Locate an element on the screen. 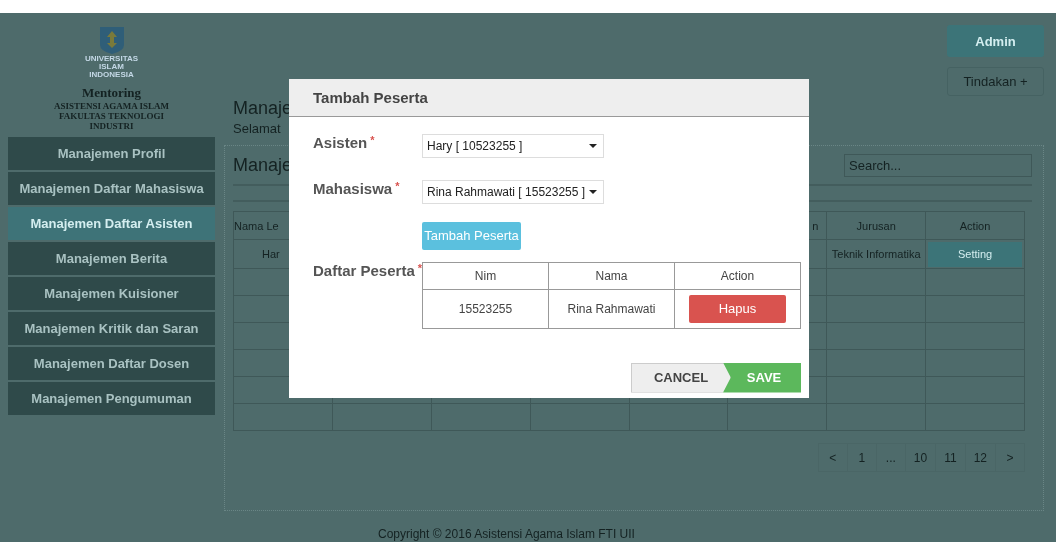  app-subtitle: INDUSTRI is located at coordinates (111, 126).